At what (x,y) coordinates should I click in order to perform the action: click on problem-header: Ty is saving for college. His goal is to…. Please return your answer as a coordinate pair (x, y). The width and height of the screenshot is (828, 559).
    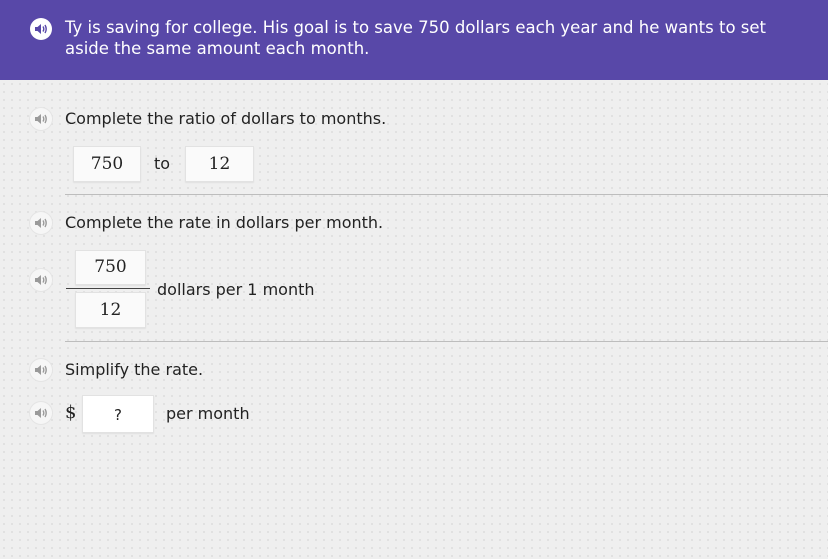
    Looking at the image, I should click on (414, 40).